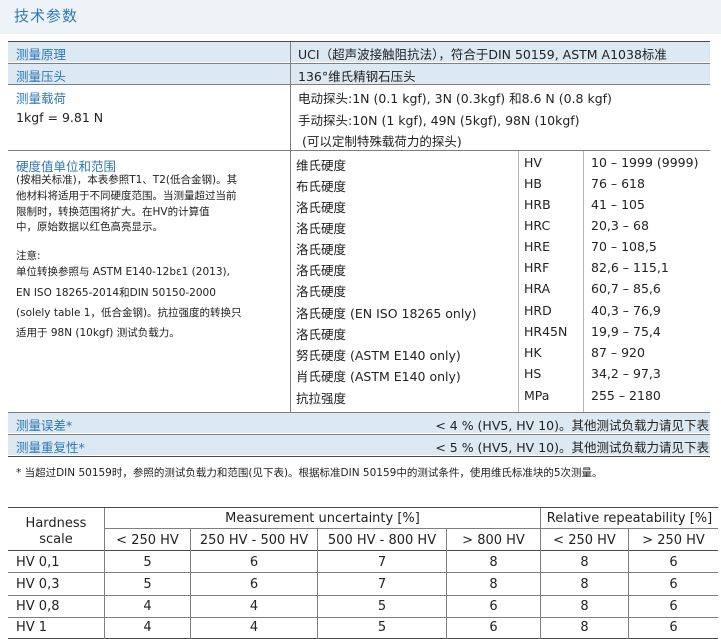  What do you see at coordinates (546, 331) in the screenshot?
I see `scale-unit: HR45N` at bounding box center [546, 331].